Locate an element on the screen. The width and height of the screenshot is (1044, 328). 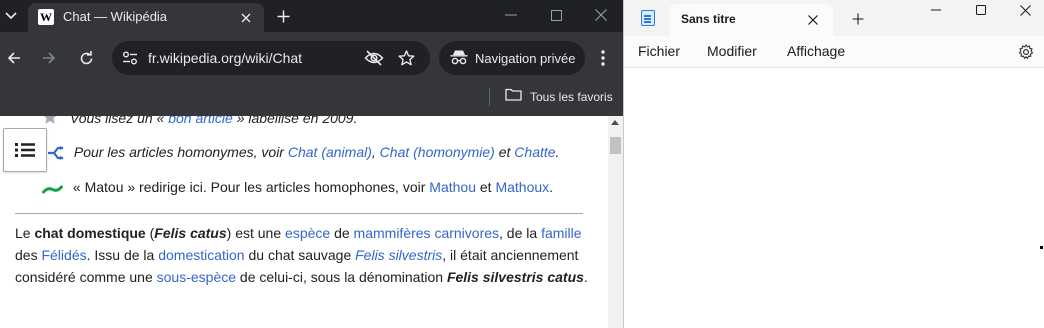
hatnote-text: » labellisé en 2009. is located at coordinates (295, 121).